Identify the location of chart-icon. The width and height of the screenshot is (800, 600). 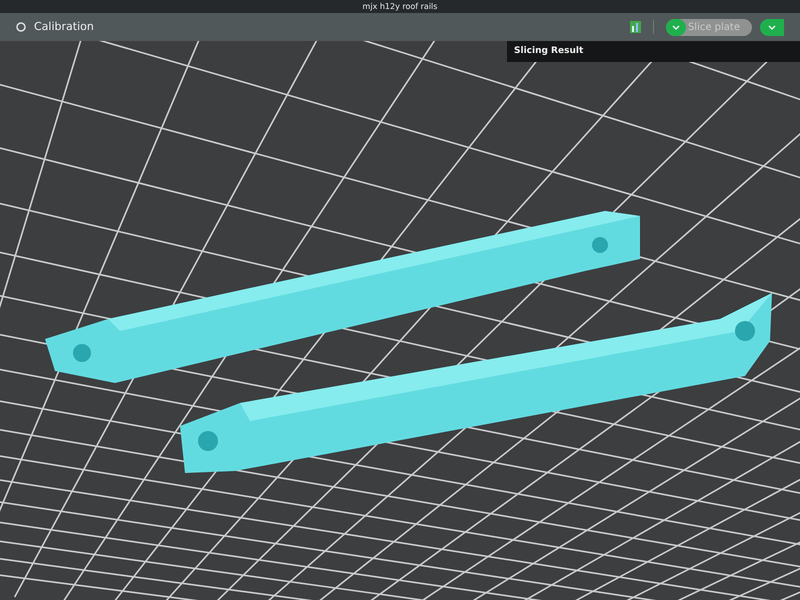
(635, 27).